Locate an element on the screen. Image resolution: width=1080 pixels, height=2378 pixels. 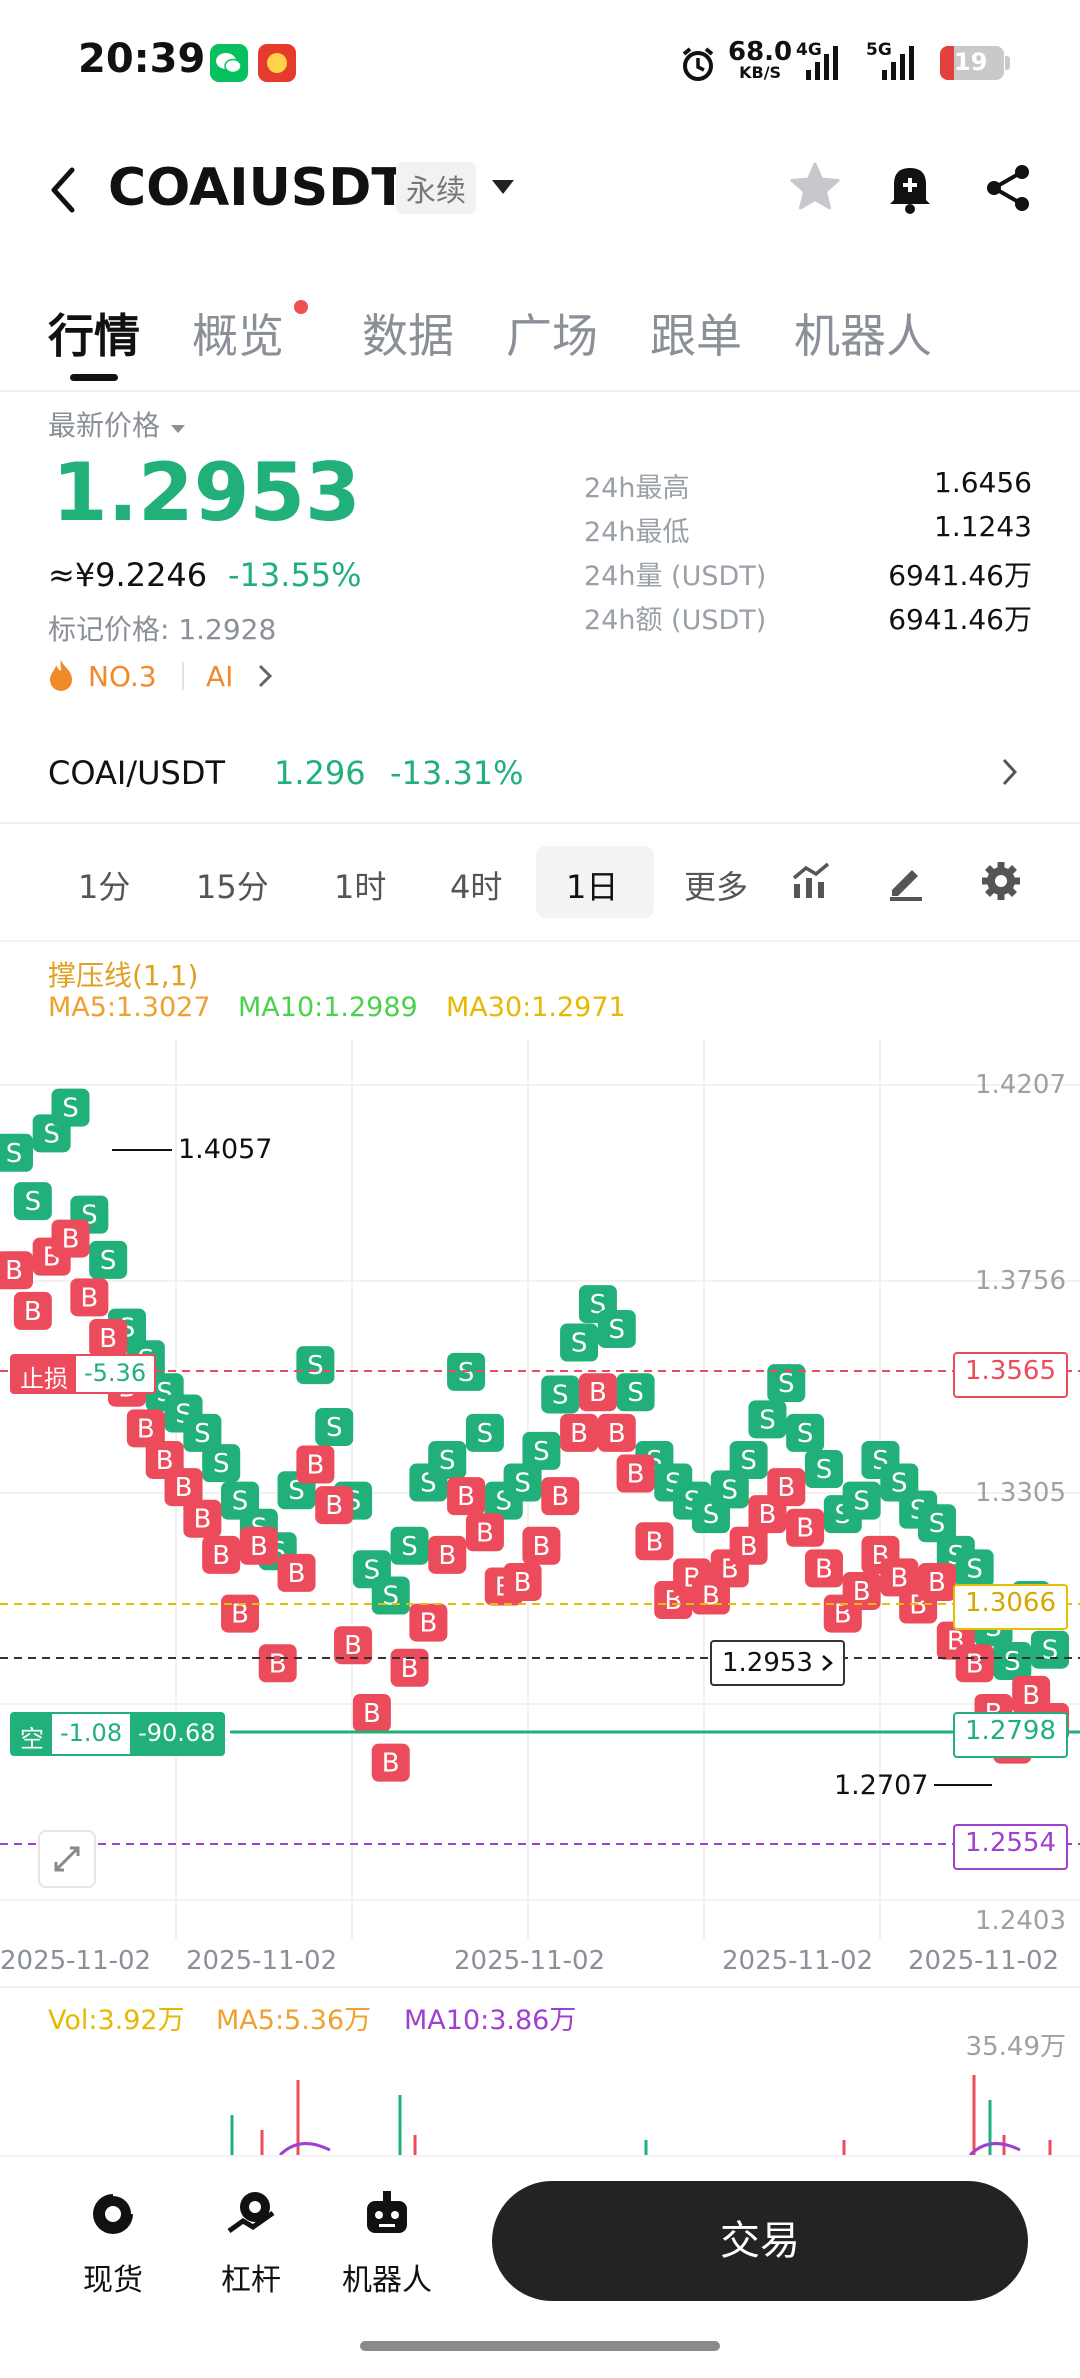
hot-rank: NO.3 is located at coordinates (122, 676).